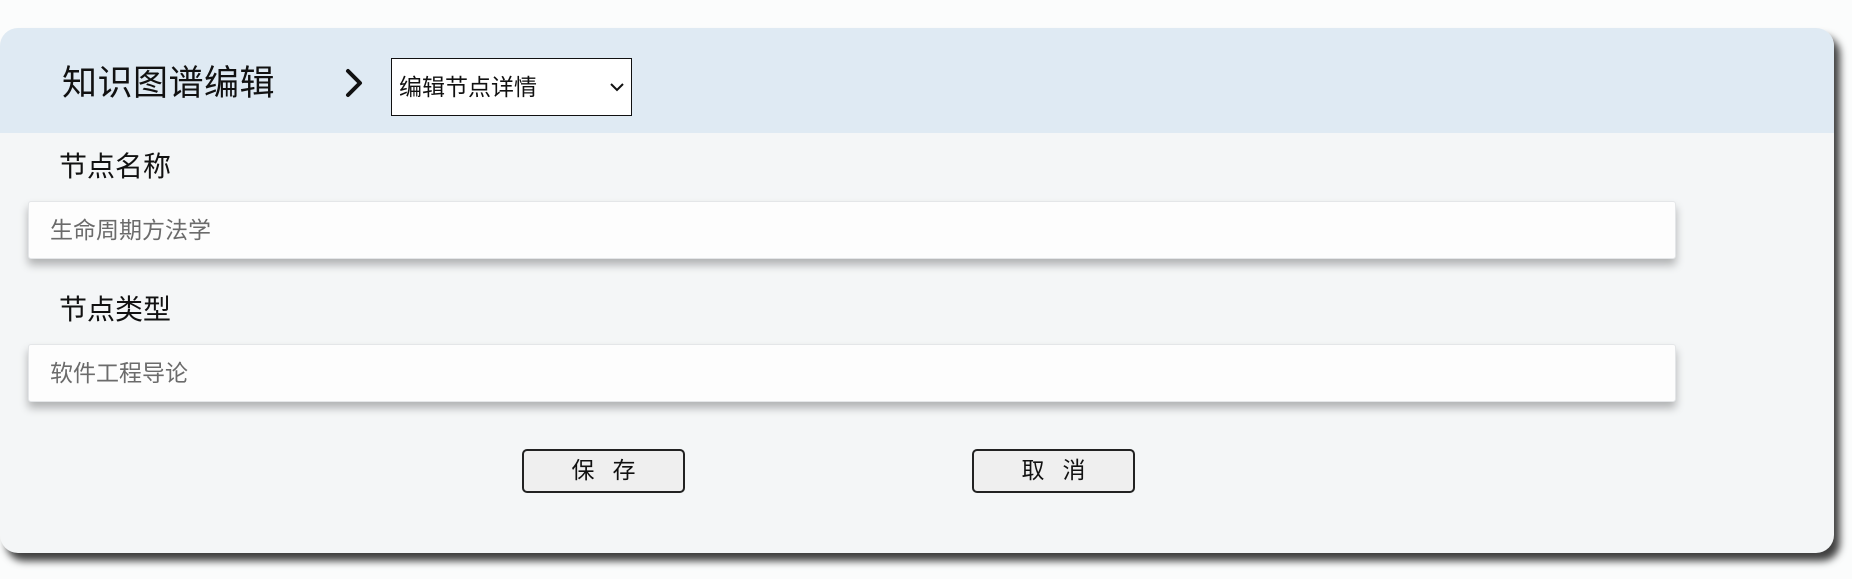 This screenshot has height=579, width=1852. Describe the element at coordinates (169, 84) in the screenshot. I see `page-title: 知识图谱编辑` at that location.